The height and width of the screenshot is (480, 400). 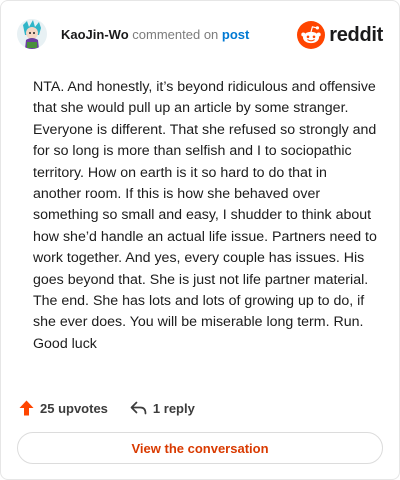 What do you see at coordinates (200, 448) in the screenshot?
I see `view-conversation-button: View the conversation` at bounding box center [200, 448].